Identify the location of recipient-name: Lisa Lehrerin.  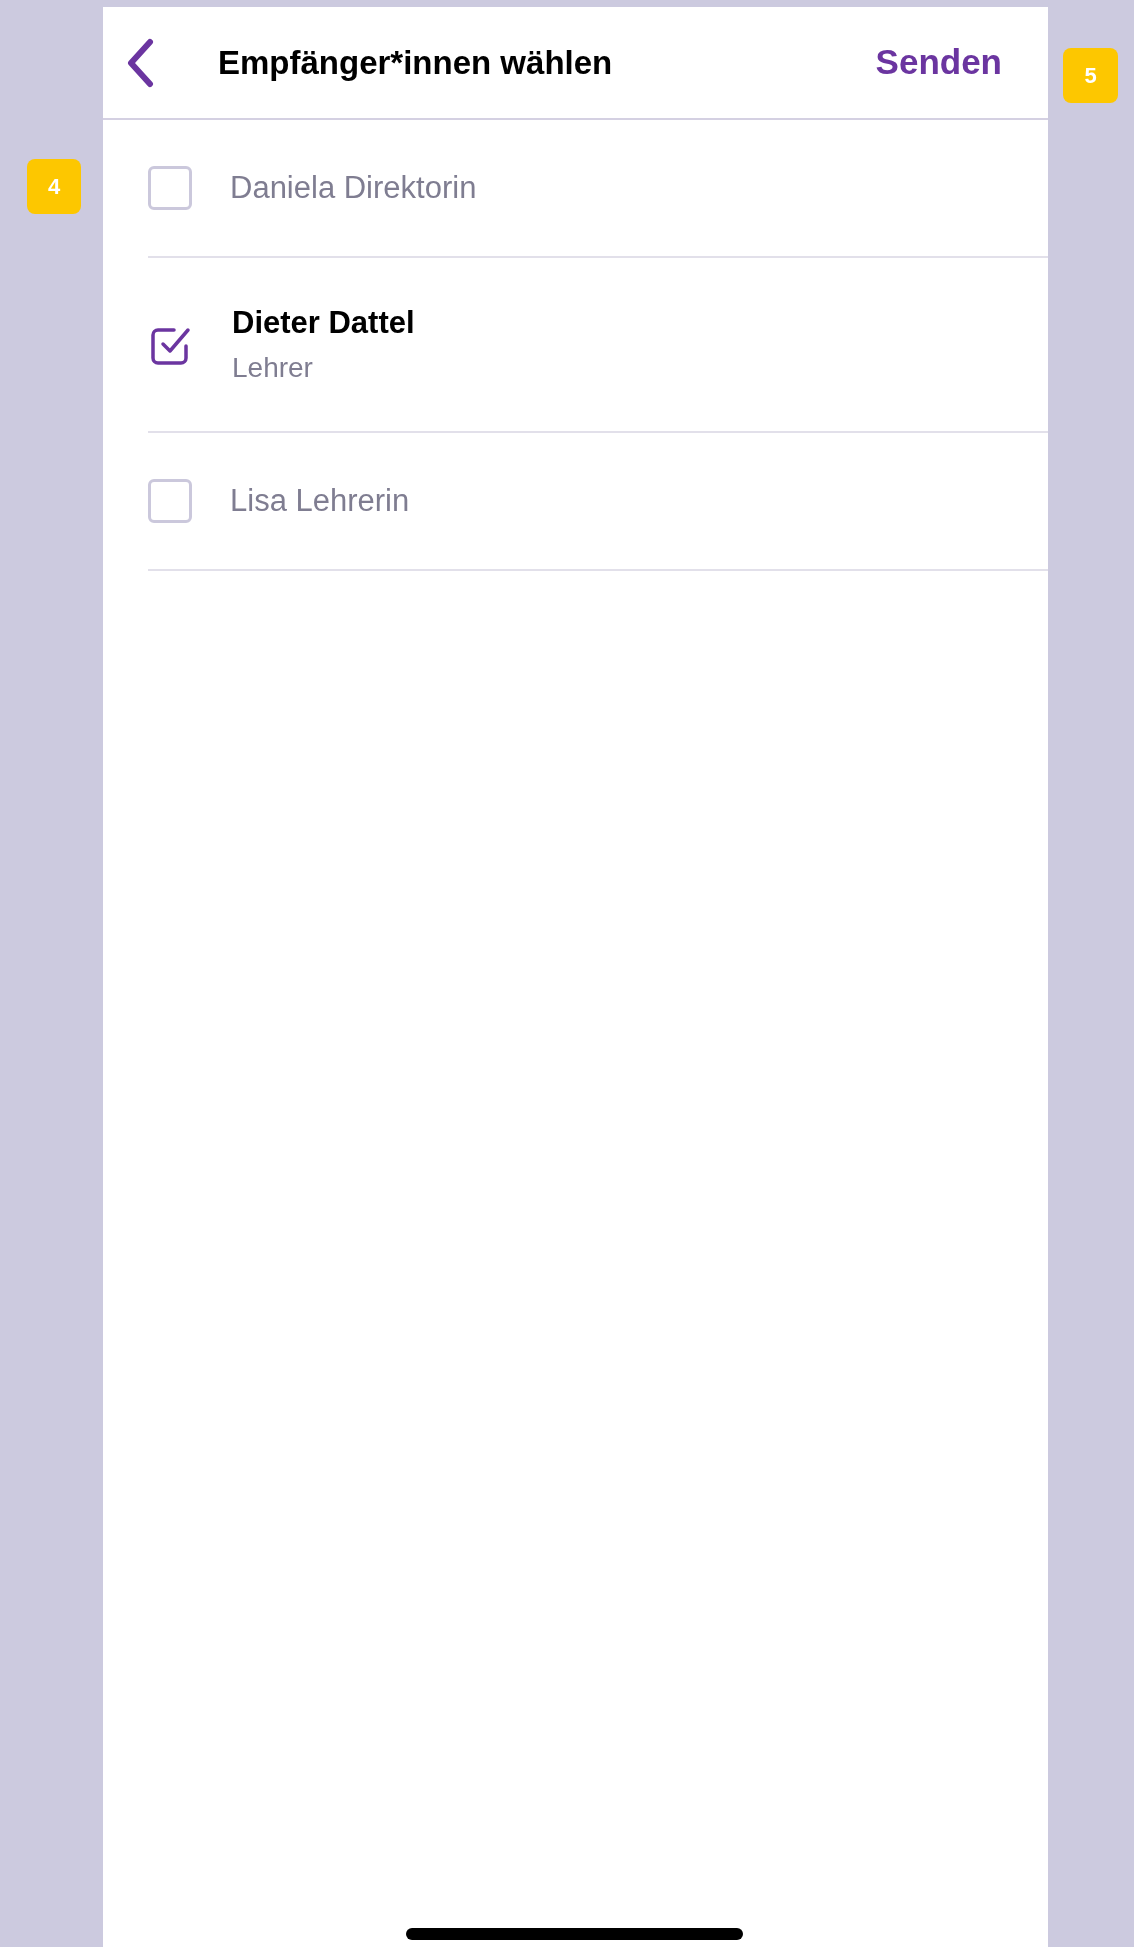
(320, 500).